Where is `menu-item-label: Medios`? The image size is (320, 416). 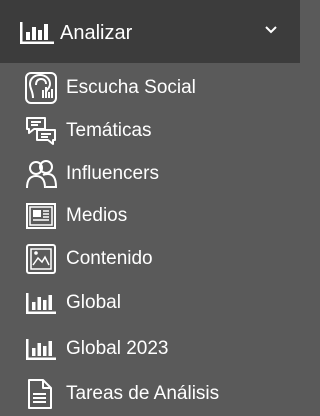 menu-item-label: Medios is located at coordinates (97, 215).